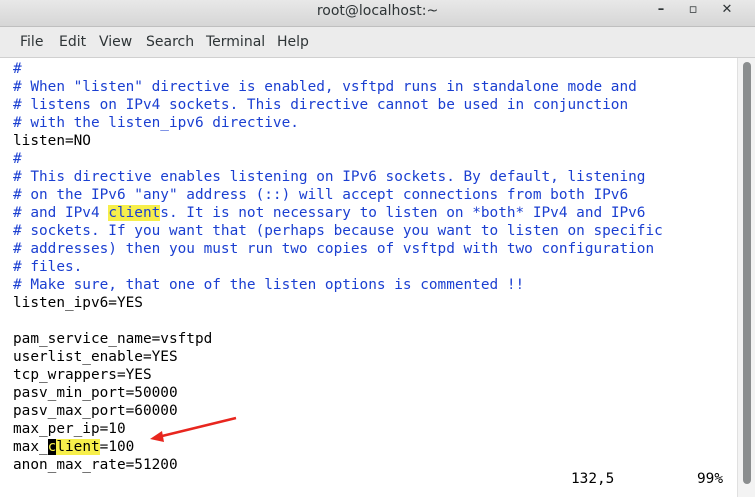 The image size is (755, 497). What do you see at coordinates (95, 357) in the screenshot?
I see `terminal-line: userlist_enable=YES` at bounding box center [95, 357].